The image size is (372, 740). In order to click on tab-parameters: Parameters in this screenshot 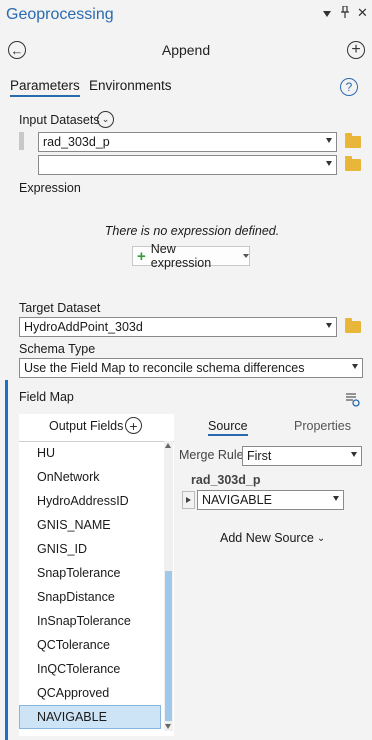, I will do `click(45, 87)`.